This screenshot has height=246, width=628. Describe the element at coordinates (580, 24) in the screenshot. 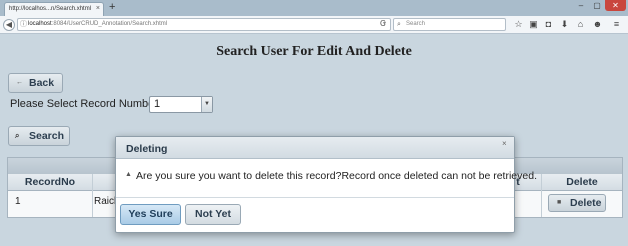

I see `home-icon: ⌂` at that location.